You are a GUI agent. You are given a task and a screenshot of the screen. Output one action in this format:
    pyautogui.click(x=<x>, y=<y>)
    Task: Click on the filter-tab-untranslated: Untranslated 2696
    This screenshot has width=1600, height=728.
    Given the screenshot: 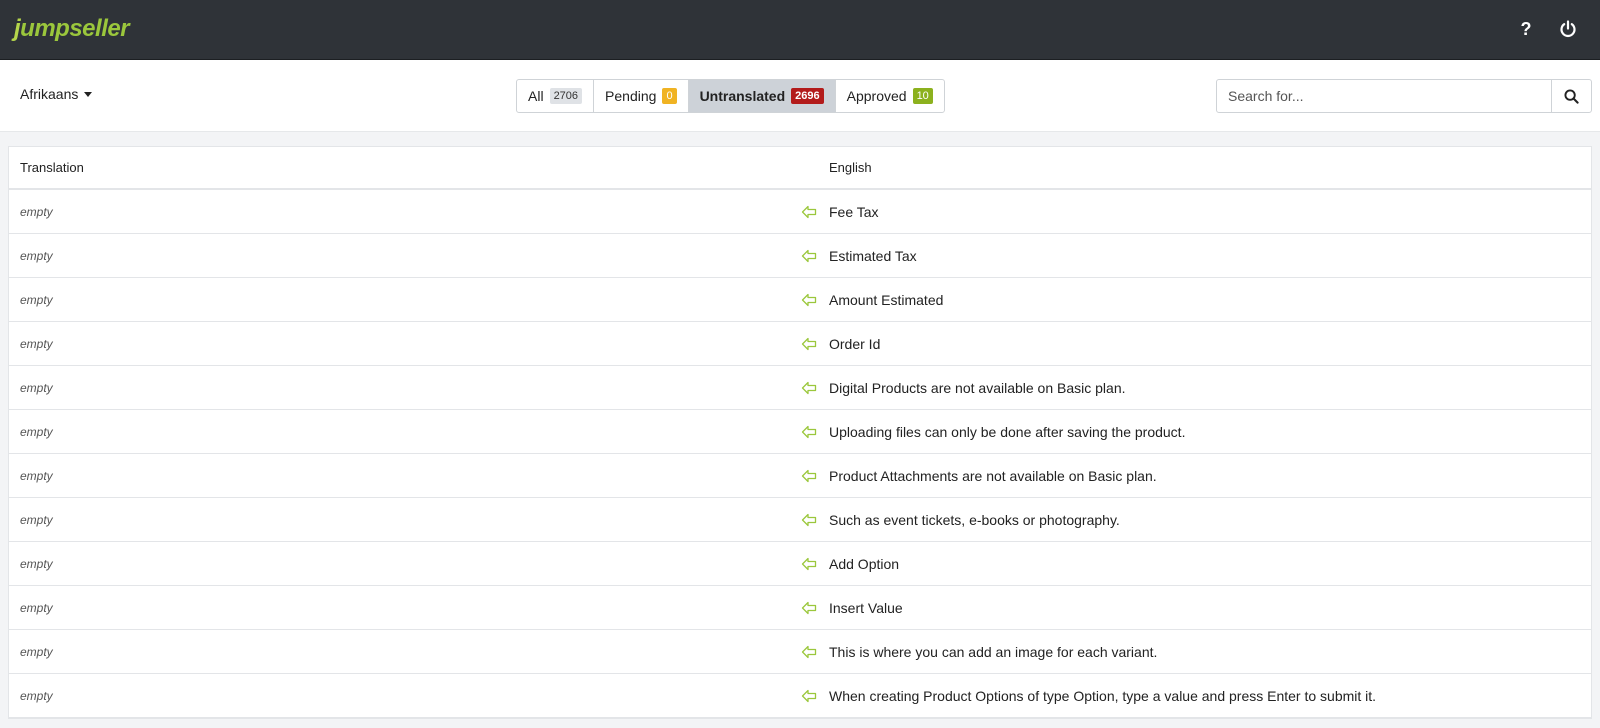 What is the action you would take?
    pyautogui.click(x=762, y=96)
    